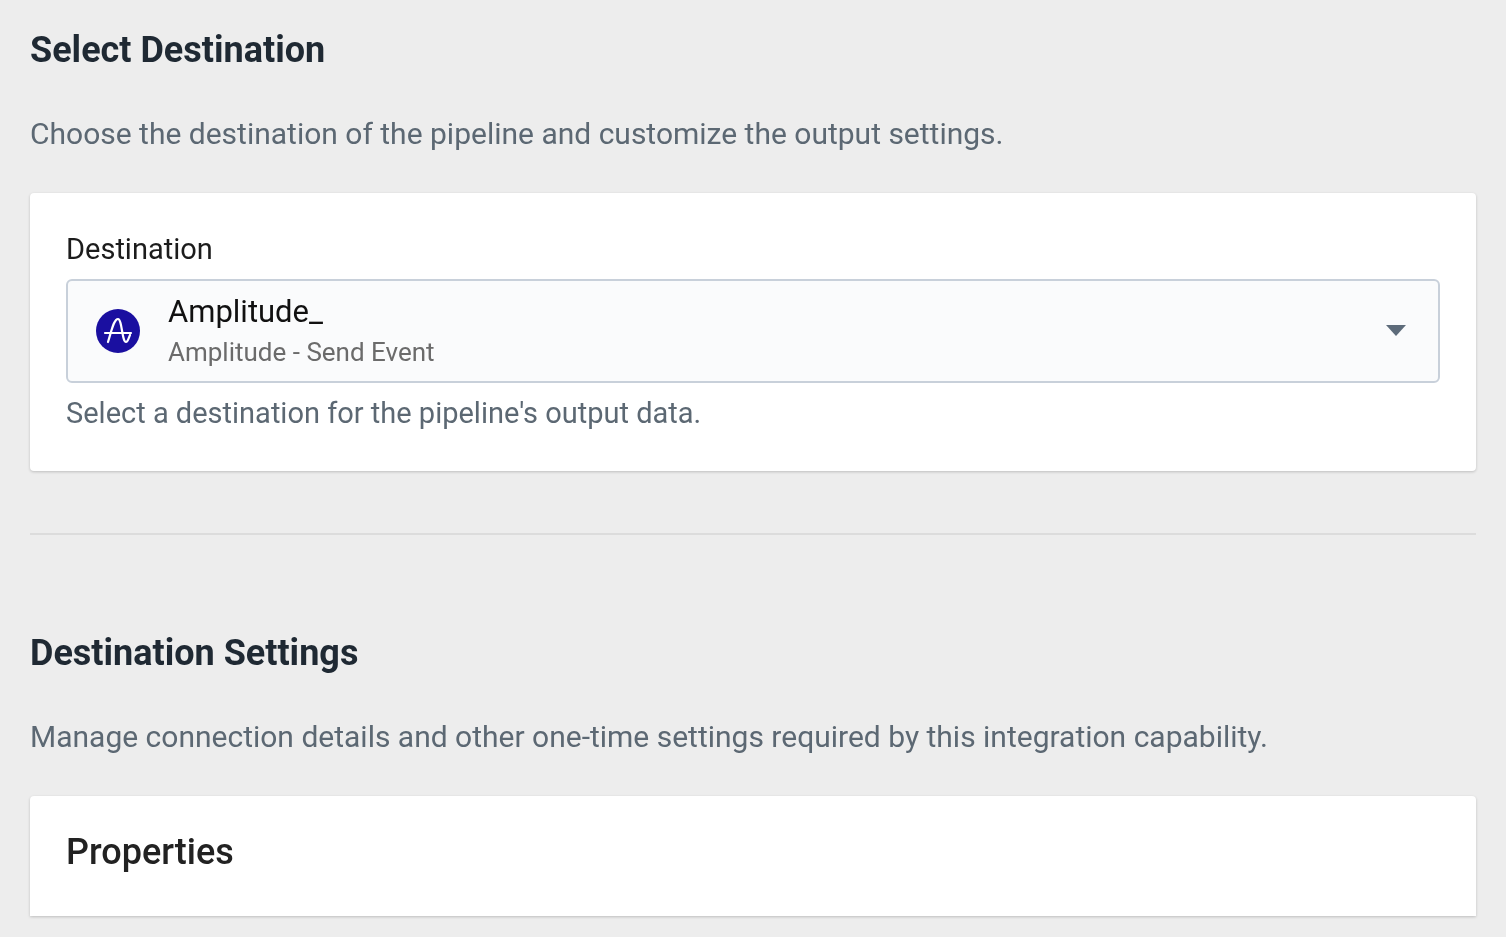  What do you see at coordinates (195, 653) in the screenshot?
I see `section-title: Destination Settings` at bounding box center [195, 653].